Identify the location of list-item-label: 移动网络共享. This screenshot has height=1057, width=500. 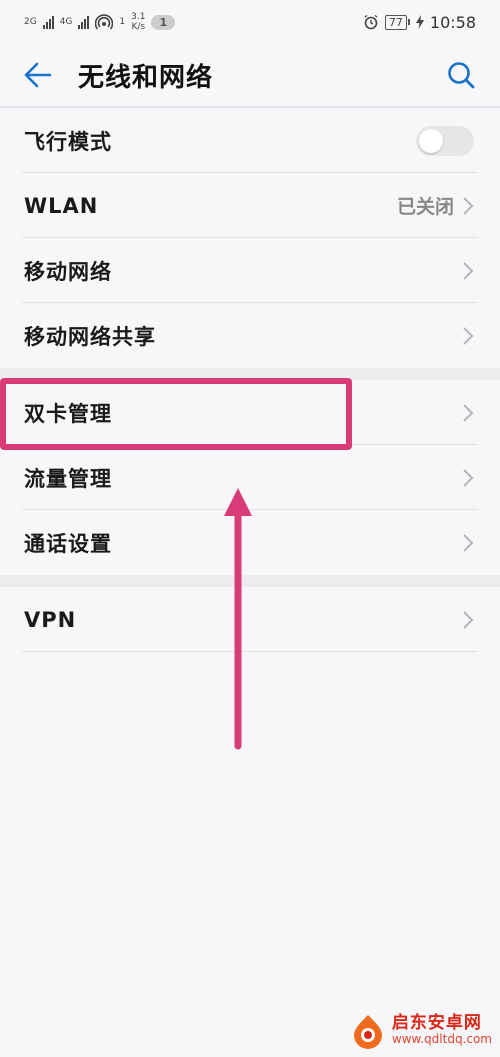
(90, 336).